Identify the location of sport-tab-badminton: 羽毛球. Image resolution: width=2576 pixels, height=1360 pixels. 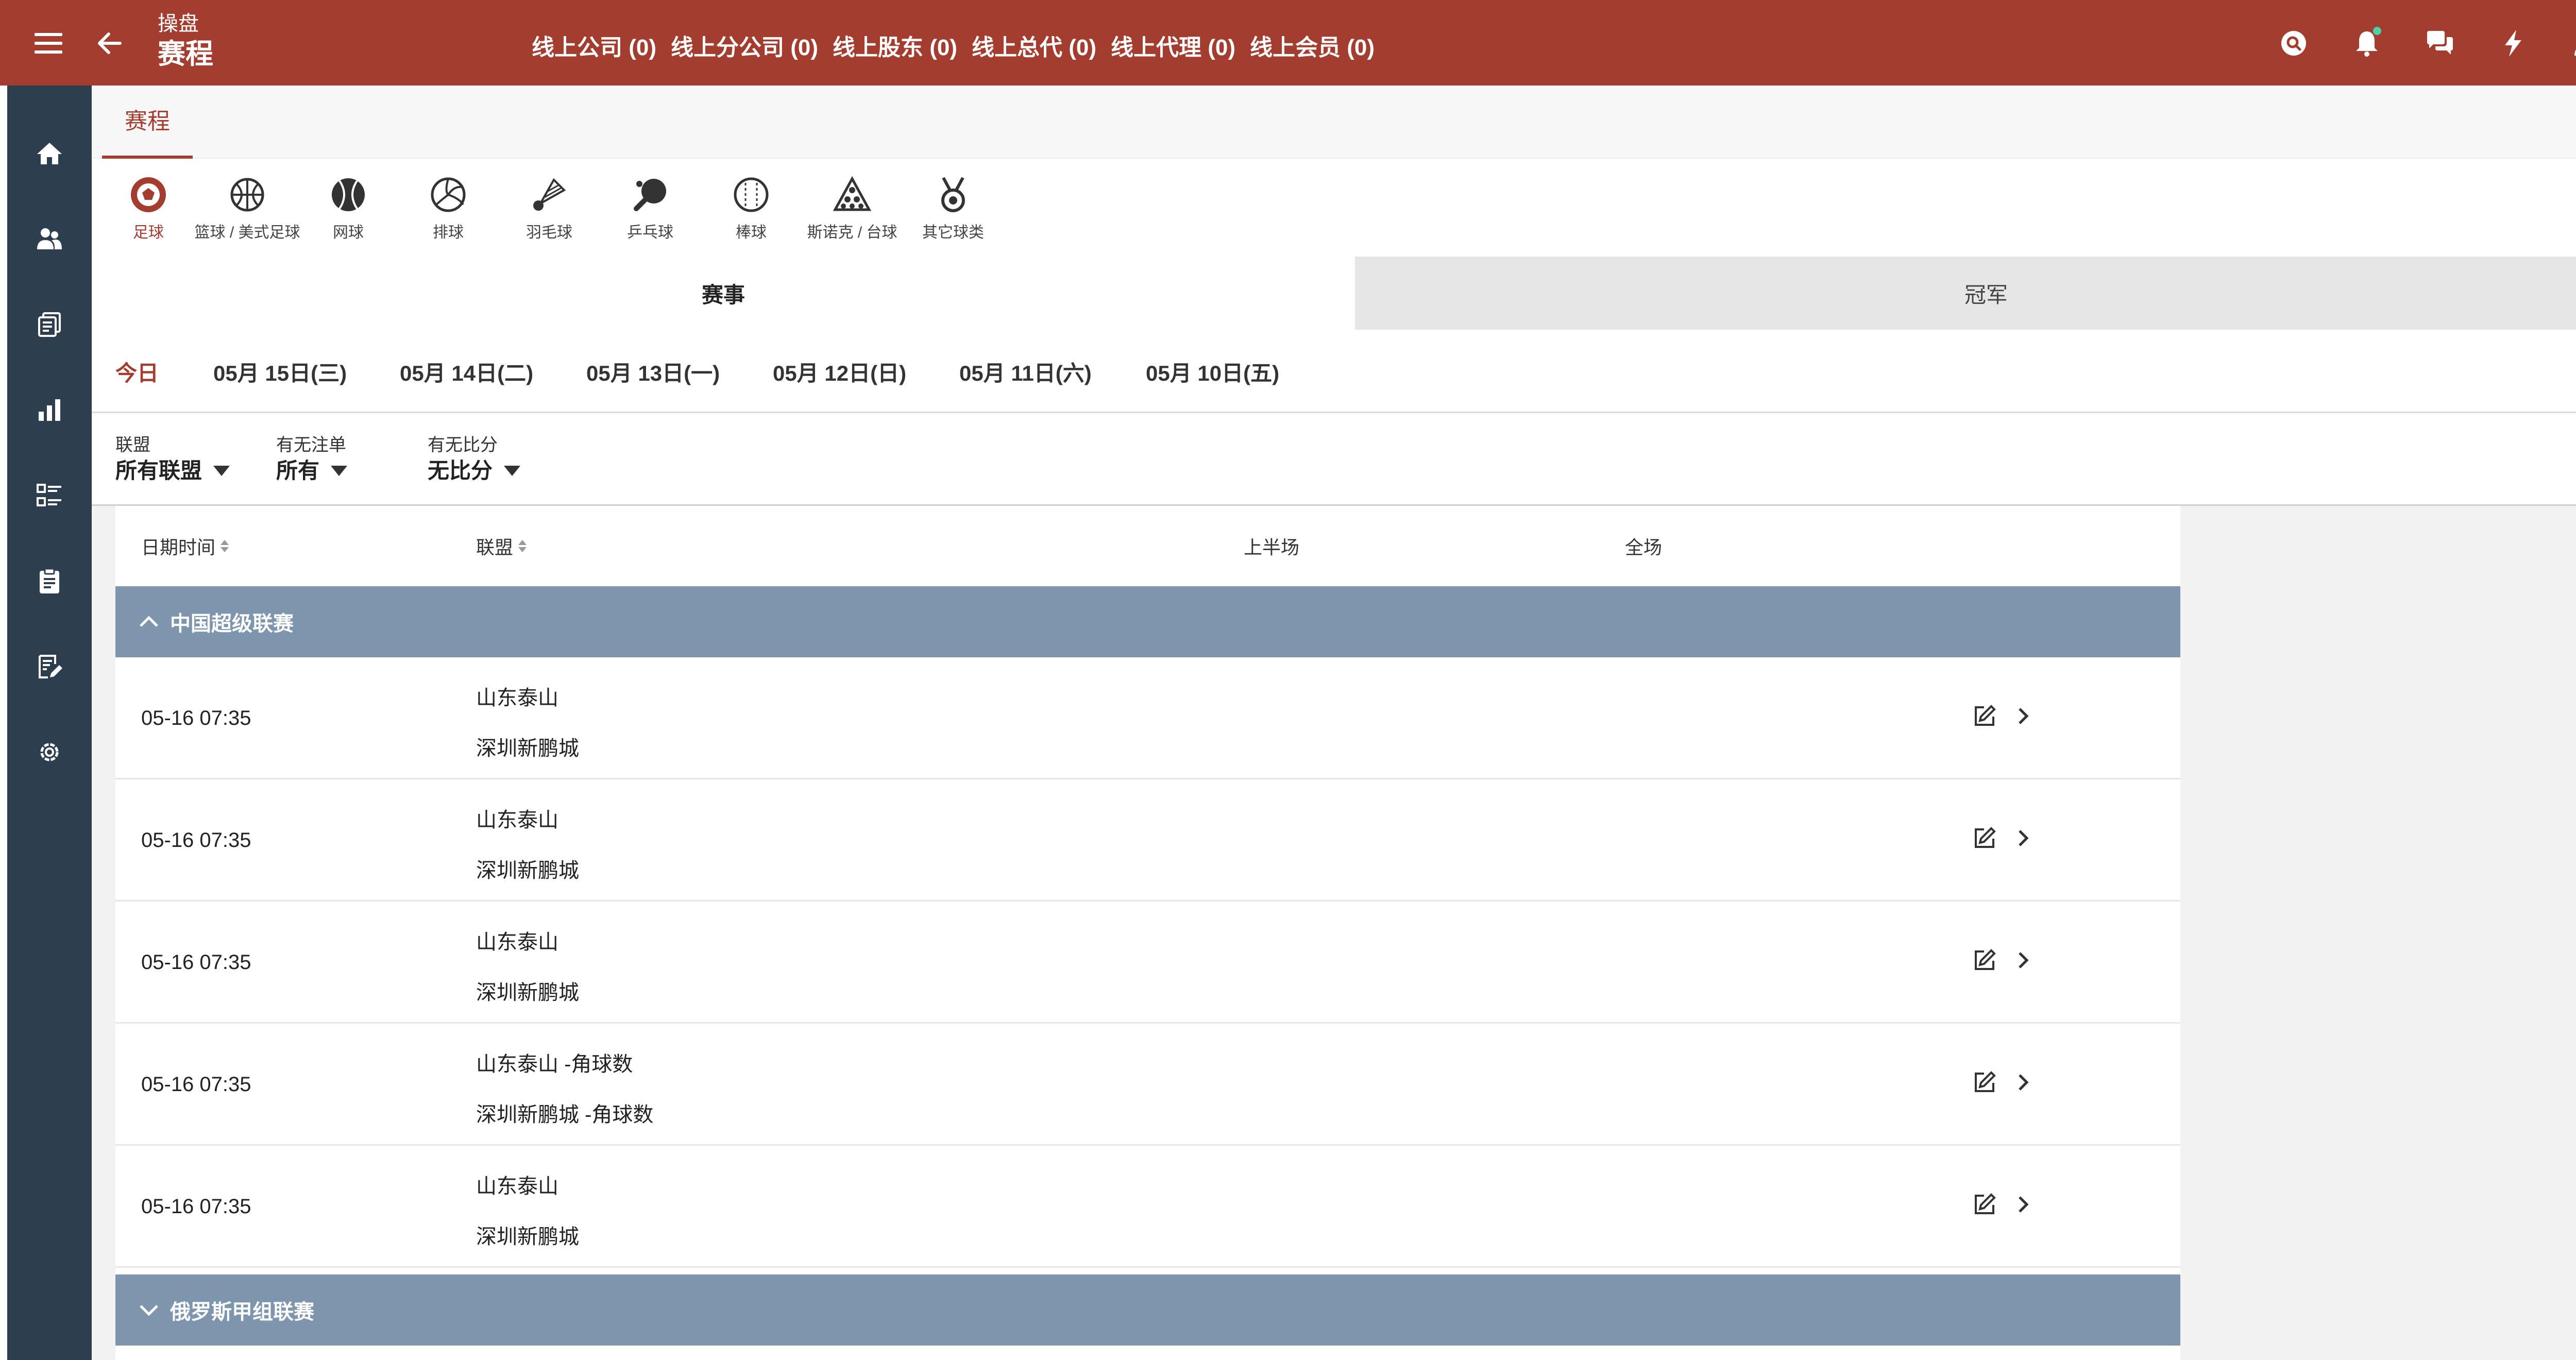
(549, 208).